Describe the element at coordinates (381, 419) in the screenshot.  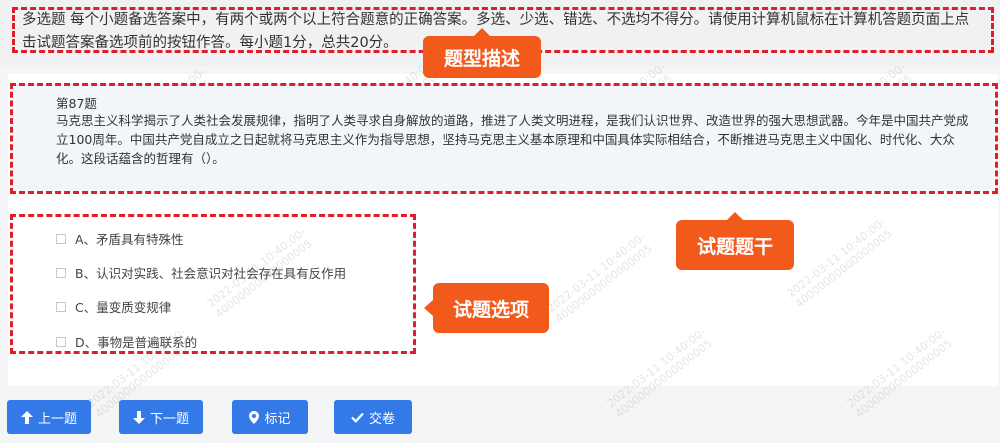
I see `submit-button-label: 交卷` at that location.